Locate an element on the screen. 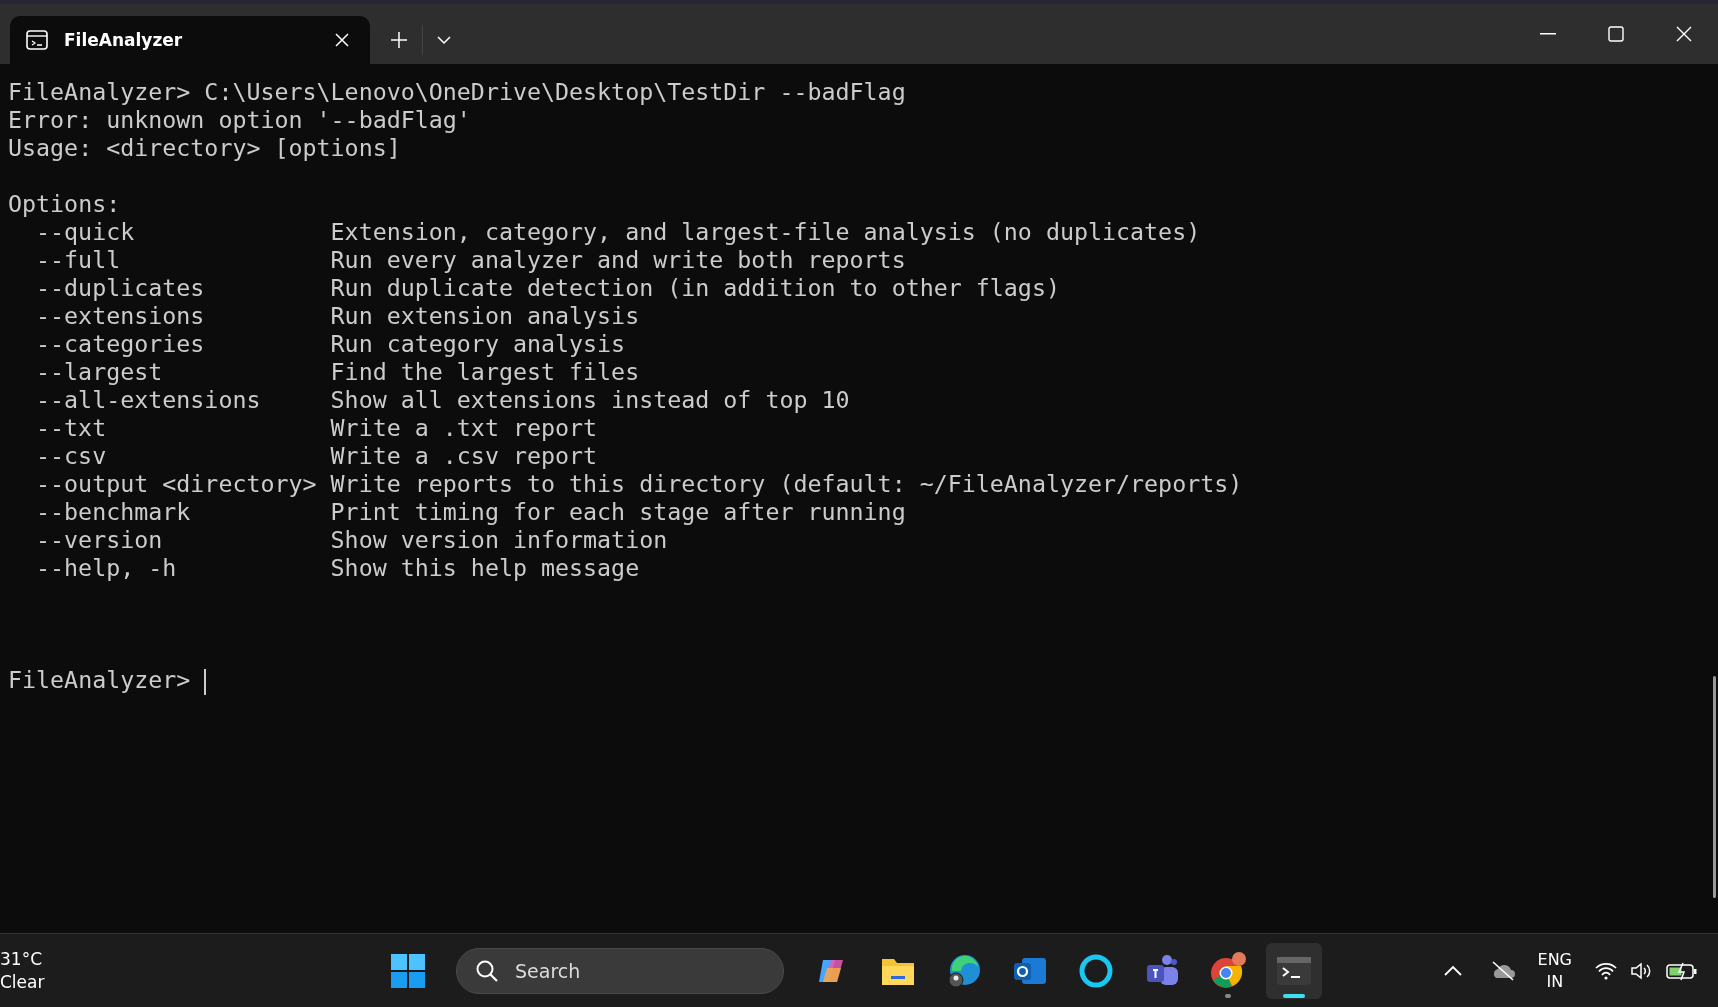 The image size is (1718, 1007). option-description: Write a .txt report is located at coordinates (464, 428).